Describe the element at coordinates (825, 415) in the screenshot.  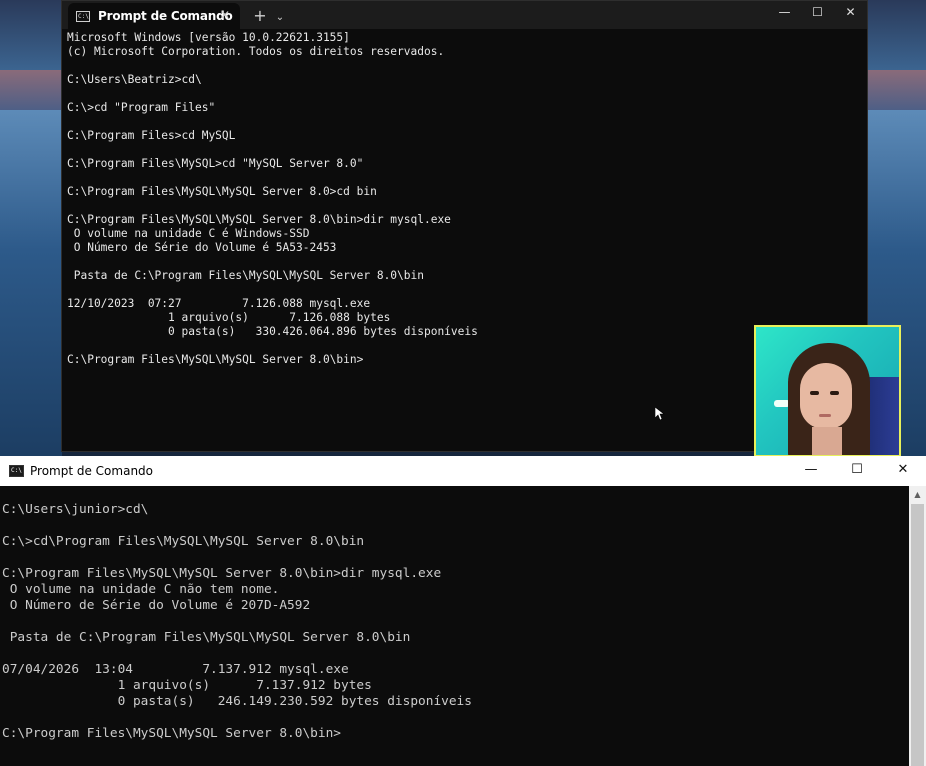
I see `presenter-mouth` at that location.